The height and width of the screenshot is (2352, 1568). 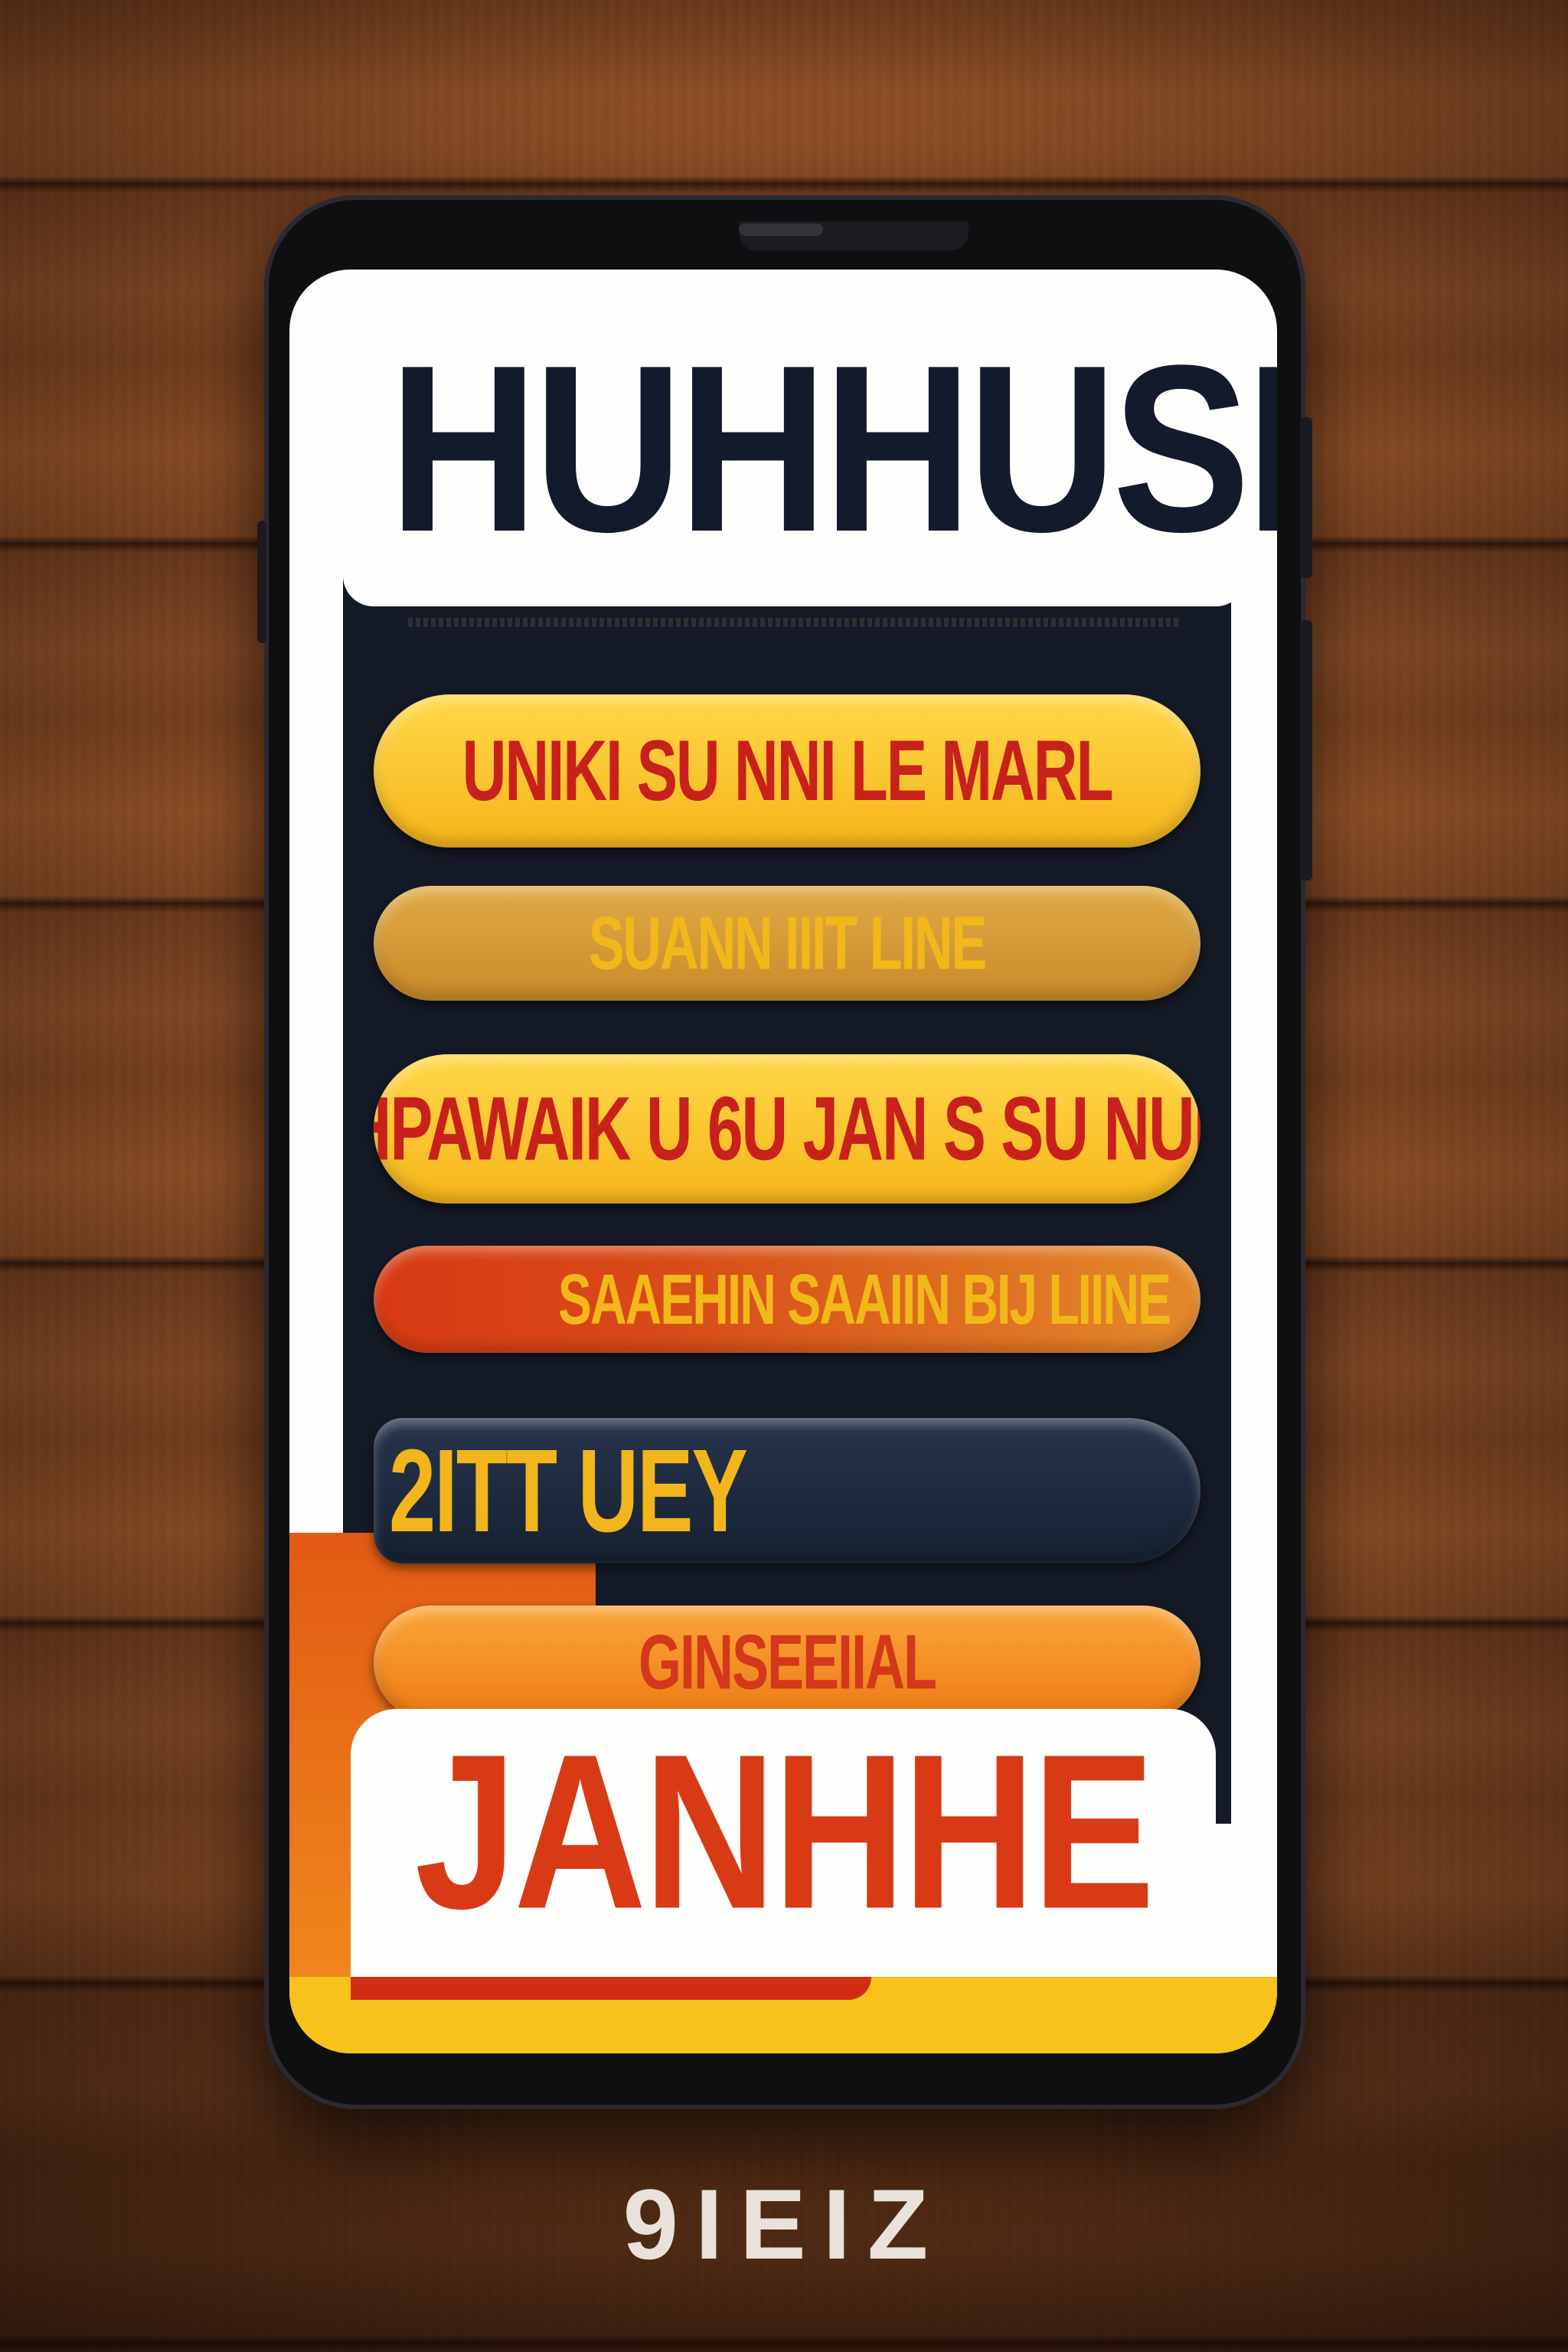 I want to click on menu-button-label: SUANN IIIT LINE, so click(x=787, y=943).